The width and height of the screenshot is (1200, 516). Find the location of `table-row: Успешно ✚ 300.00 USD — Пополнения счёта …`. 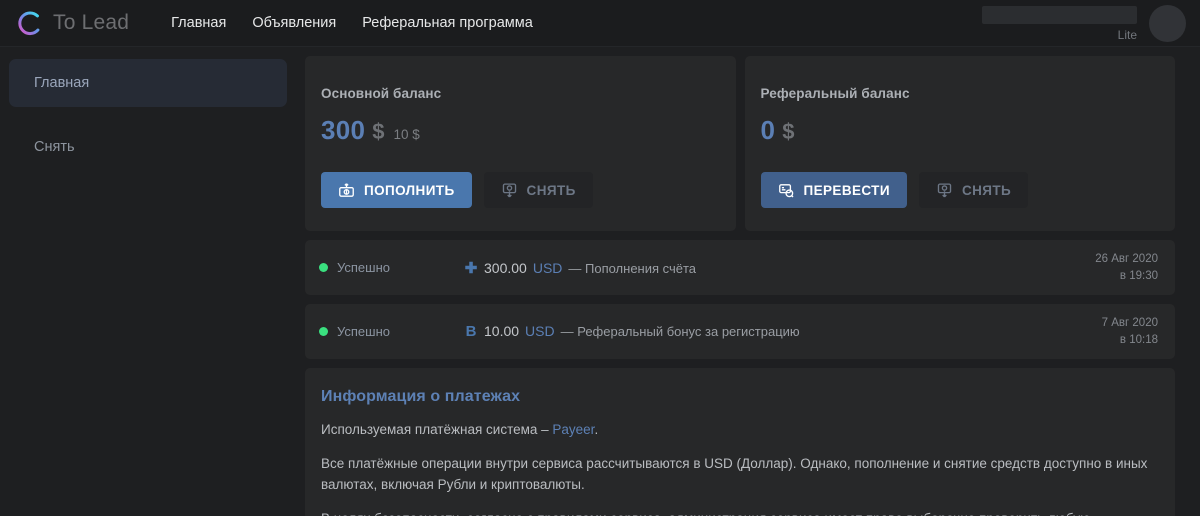

table-row: Успешно ✚ 300.00 USD — Пополнения счёта … is located at coordinates (740, 267).